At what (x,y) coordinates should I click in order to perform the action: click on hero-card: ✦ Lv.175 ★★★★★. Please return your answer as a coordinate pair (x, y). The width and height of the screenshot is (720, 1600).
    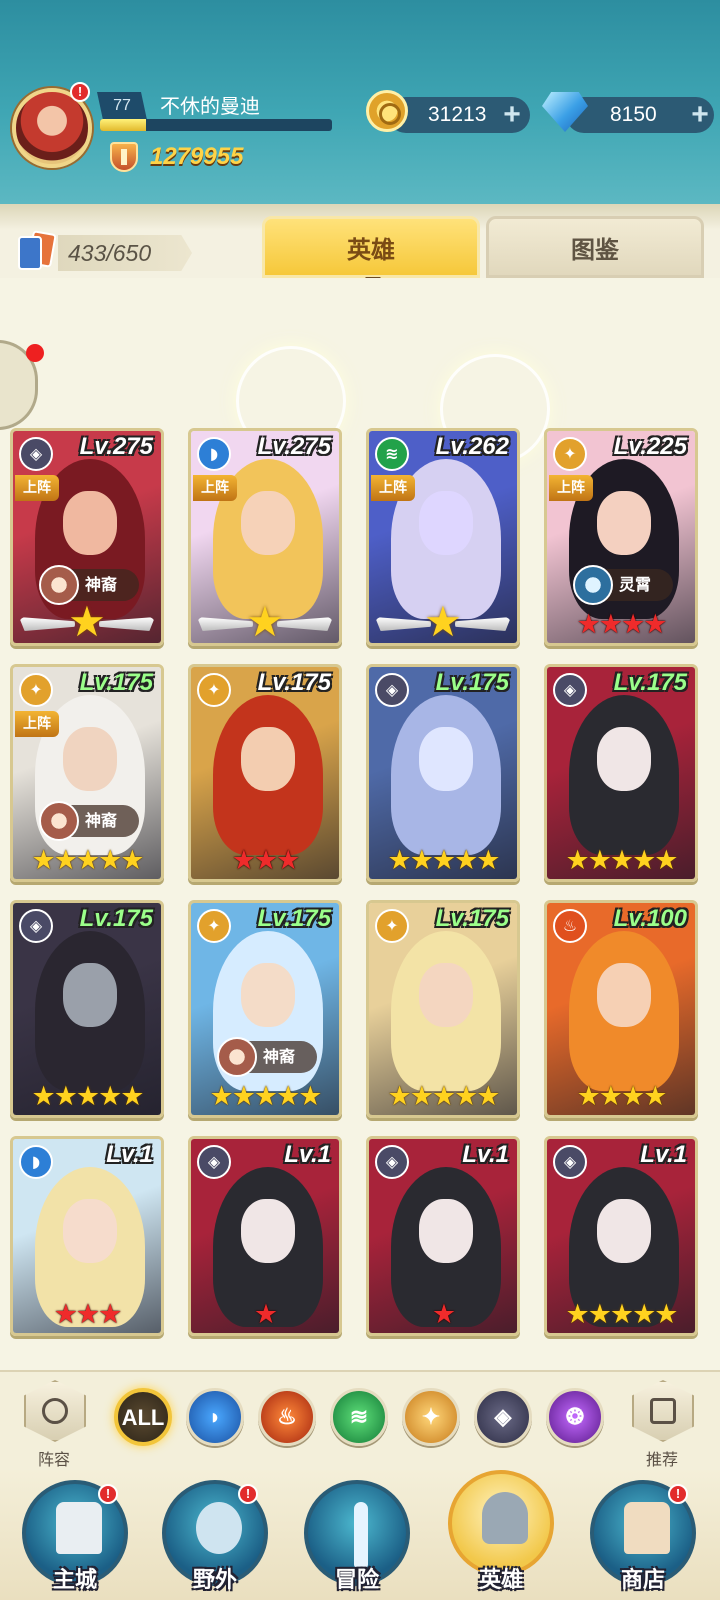
    Looking at the image, I should click on (443, 1009).